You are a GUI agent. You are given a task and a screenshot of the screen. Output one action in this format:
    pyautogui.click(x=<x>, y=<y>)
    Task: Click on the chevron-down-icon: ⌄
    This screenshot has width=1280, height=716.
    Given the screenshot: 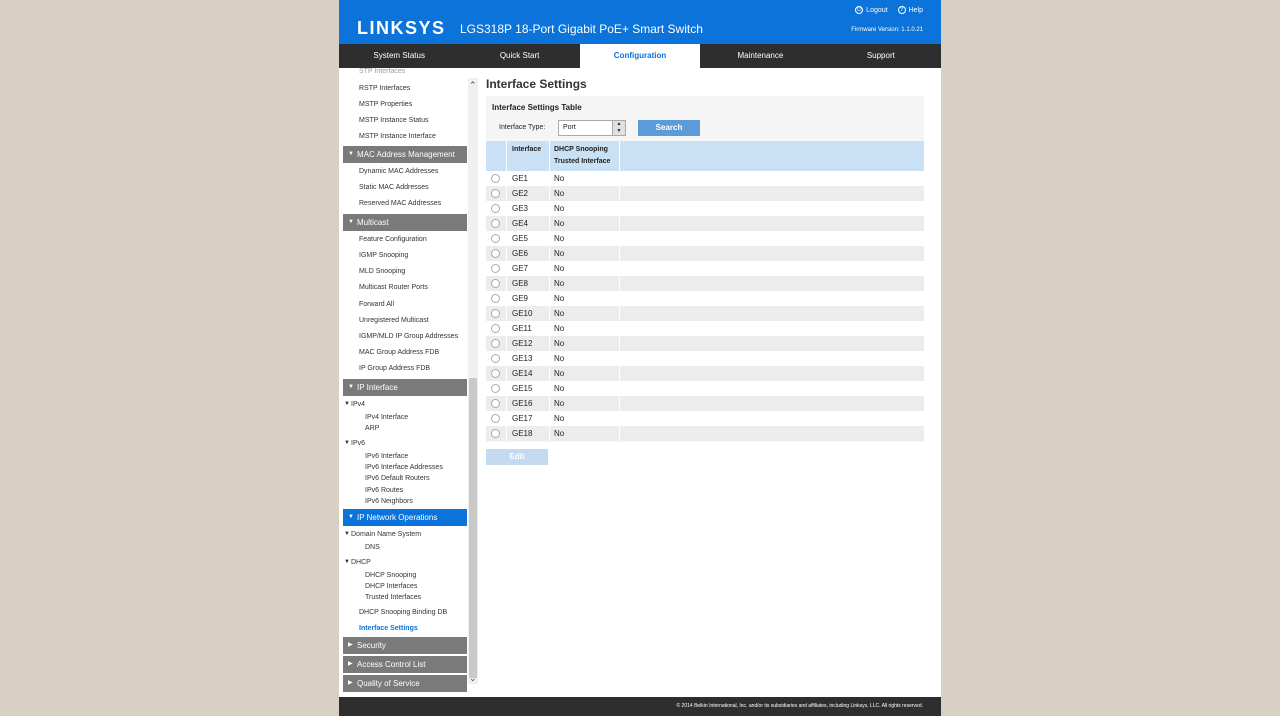 What is the action you would take?
    pyautogui.click(x=473, y=678)
    